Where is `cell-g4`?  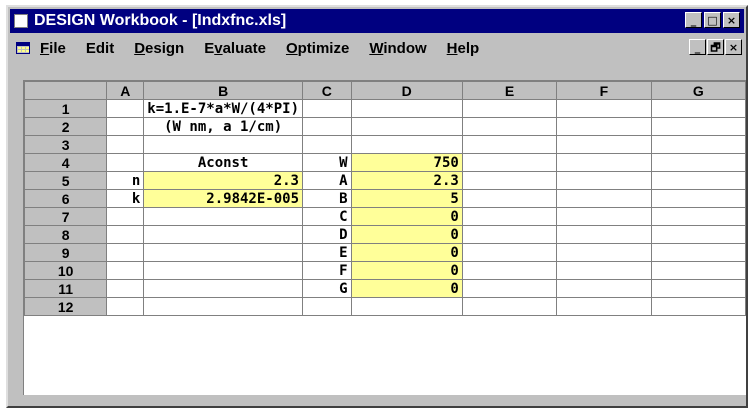 cell-g4 is located at coordinates (698, 162).